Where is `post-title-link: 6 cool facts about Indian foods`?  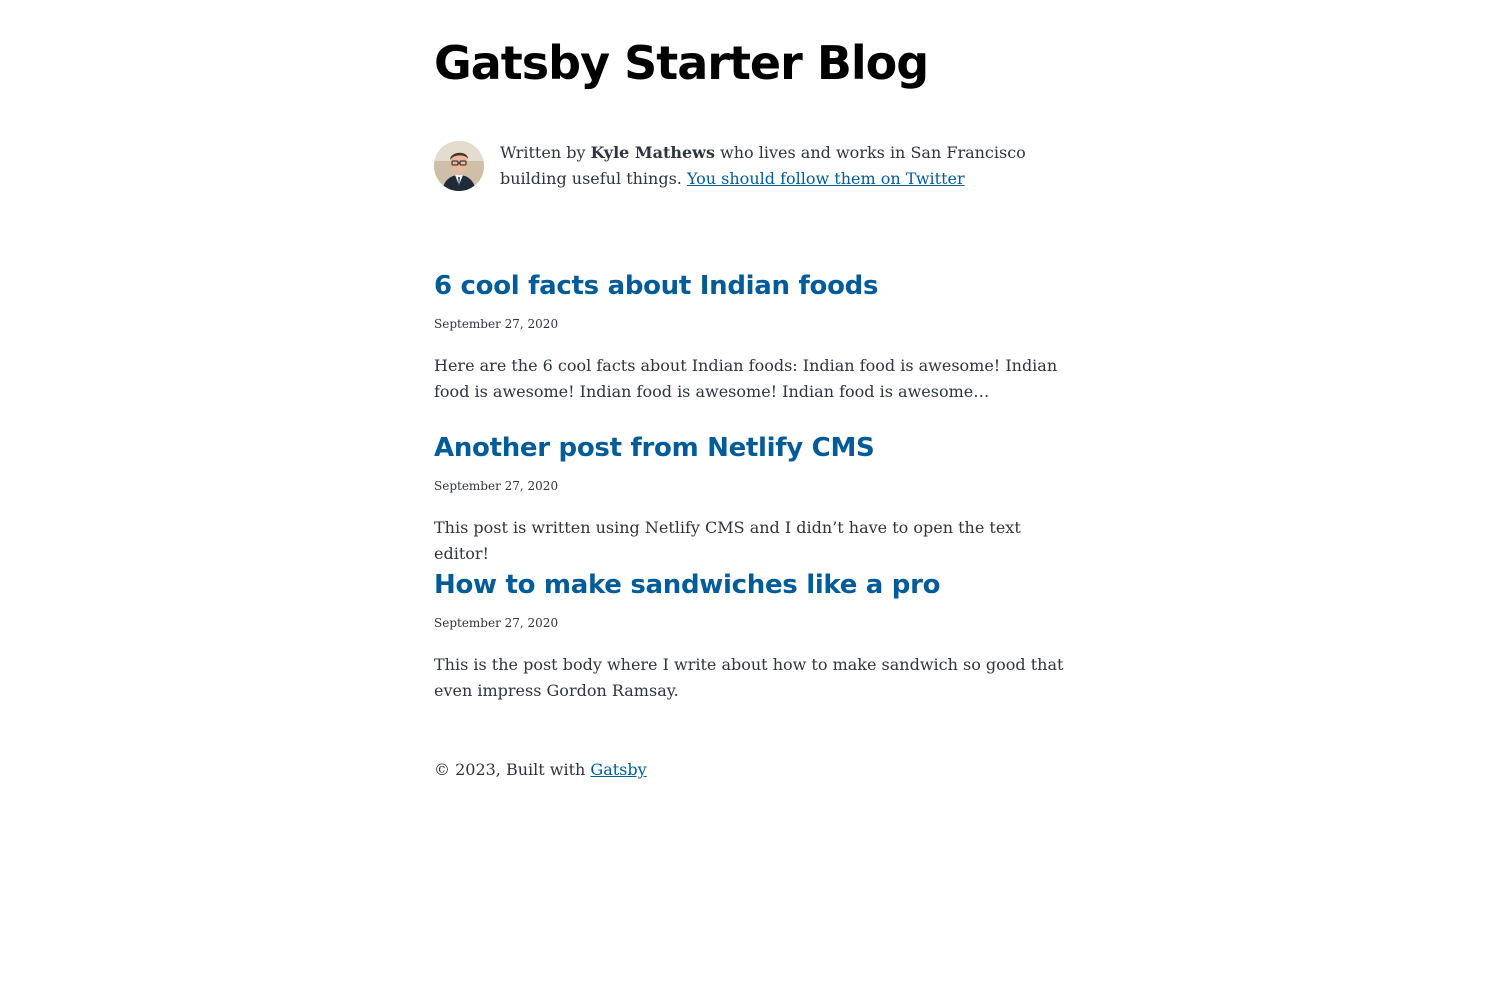
post-title-link: 6 cool facts about Indian foods is located at coordinates (656, 286).